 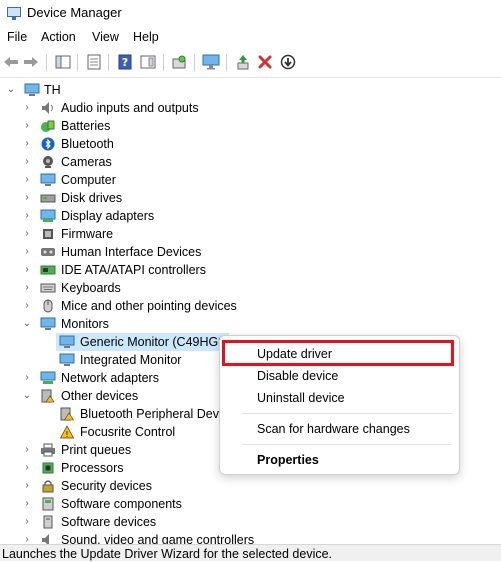 I want to click on uninstall-device-label: Uninstall device, so click(x=301, y=398).